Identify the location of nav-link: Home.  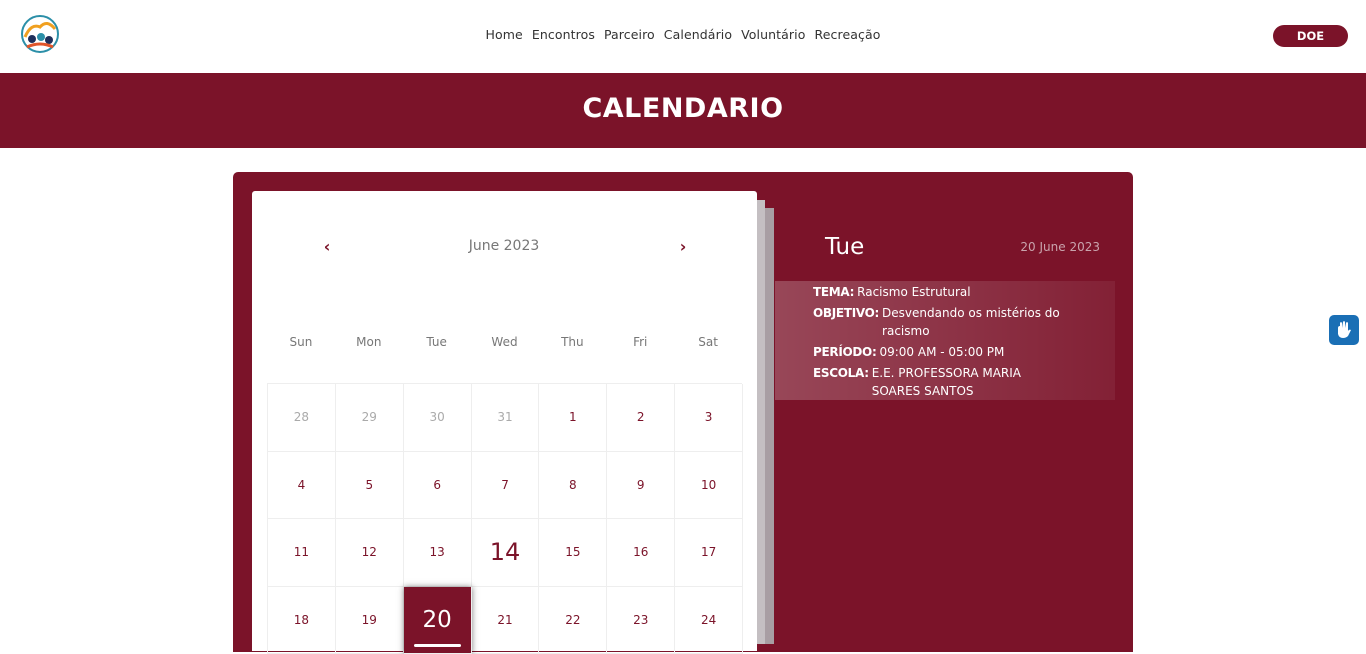
(504, 34).